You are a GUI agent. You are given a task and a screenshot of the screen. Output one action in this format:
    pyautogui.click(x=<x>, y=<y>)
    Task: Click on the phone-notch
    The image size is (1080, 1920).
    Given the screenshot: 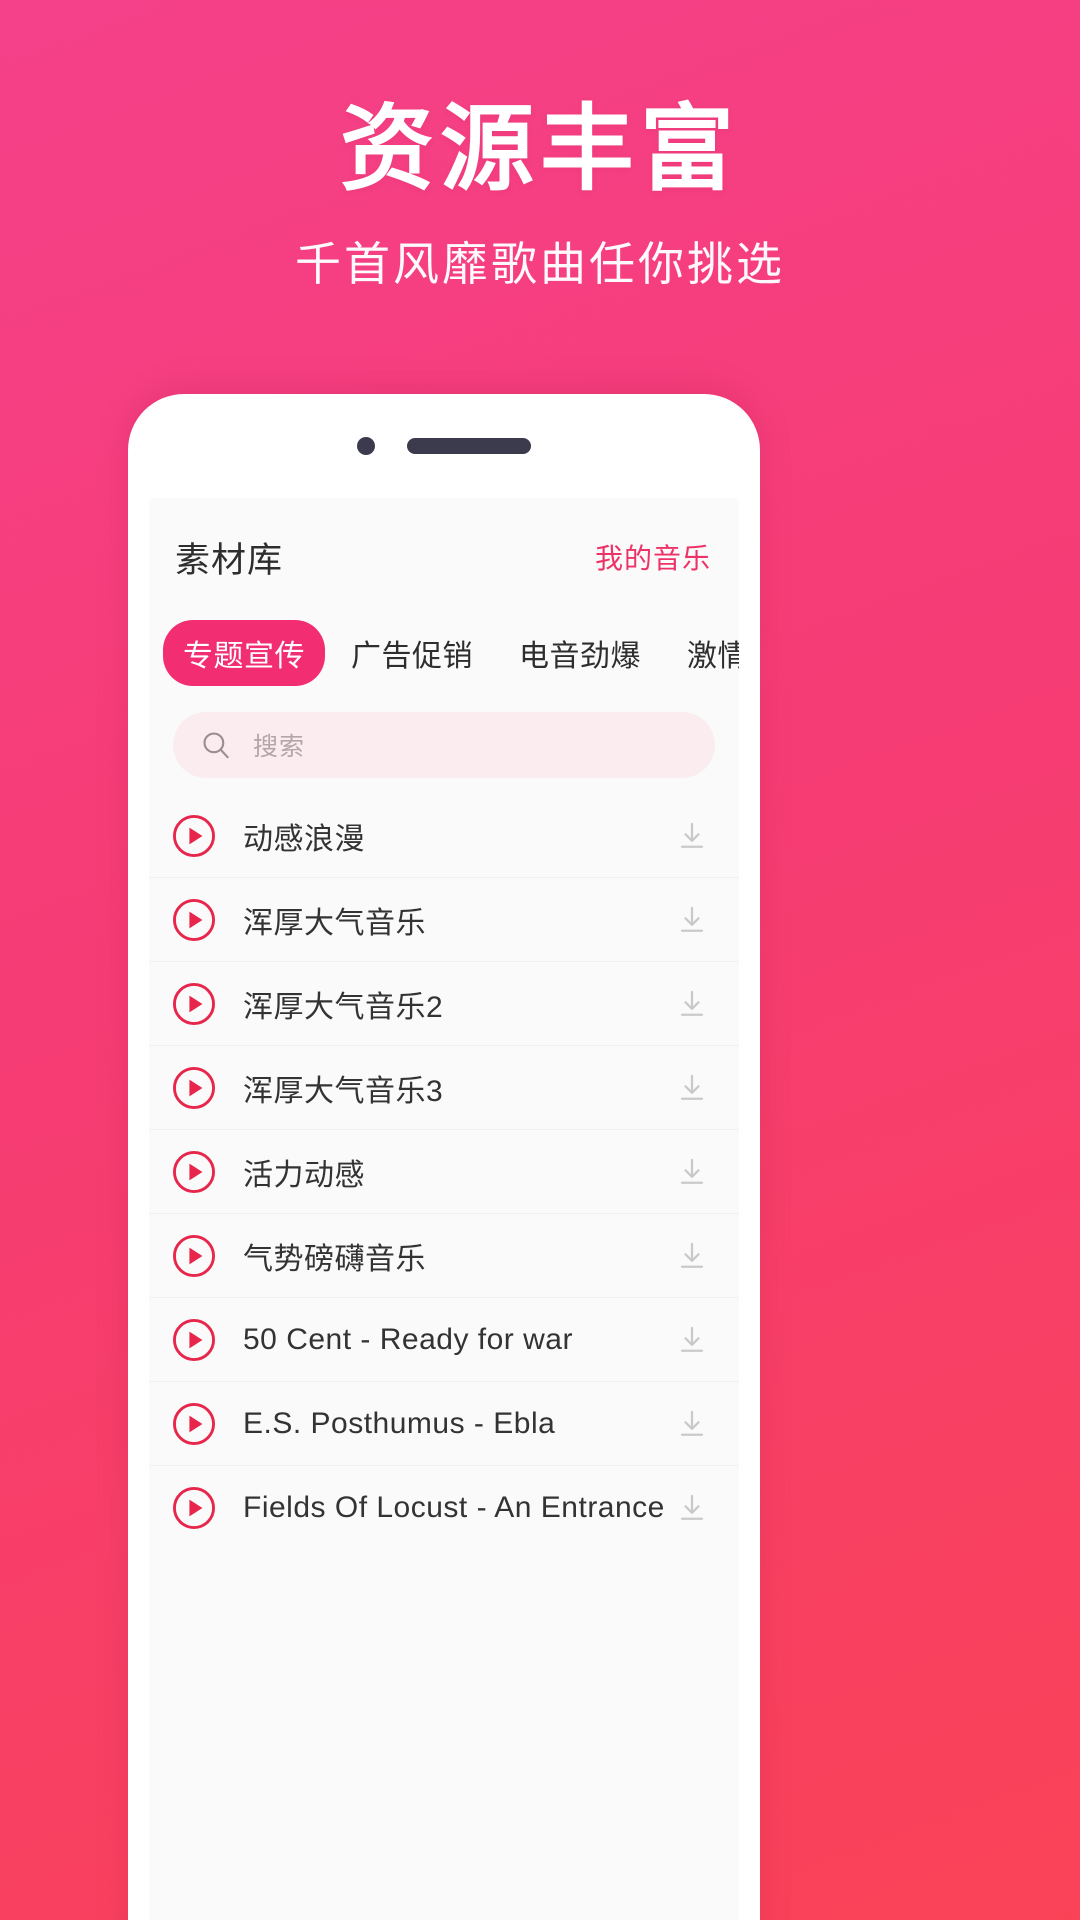 What is the action you would take?
    pyautogui.click(x=444, y=446)
    